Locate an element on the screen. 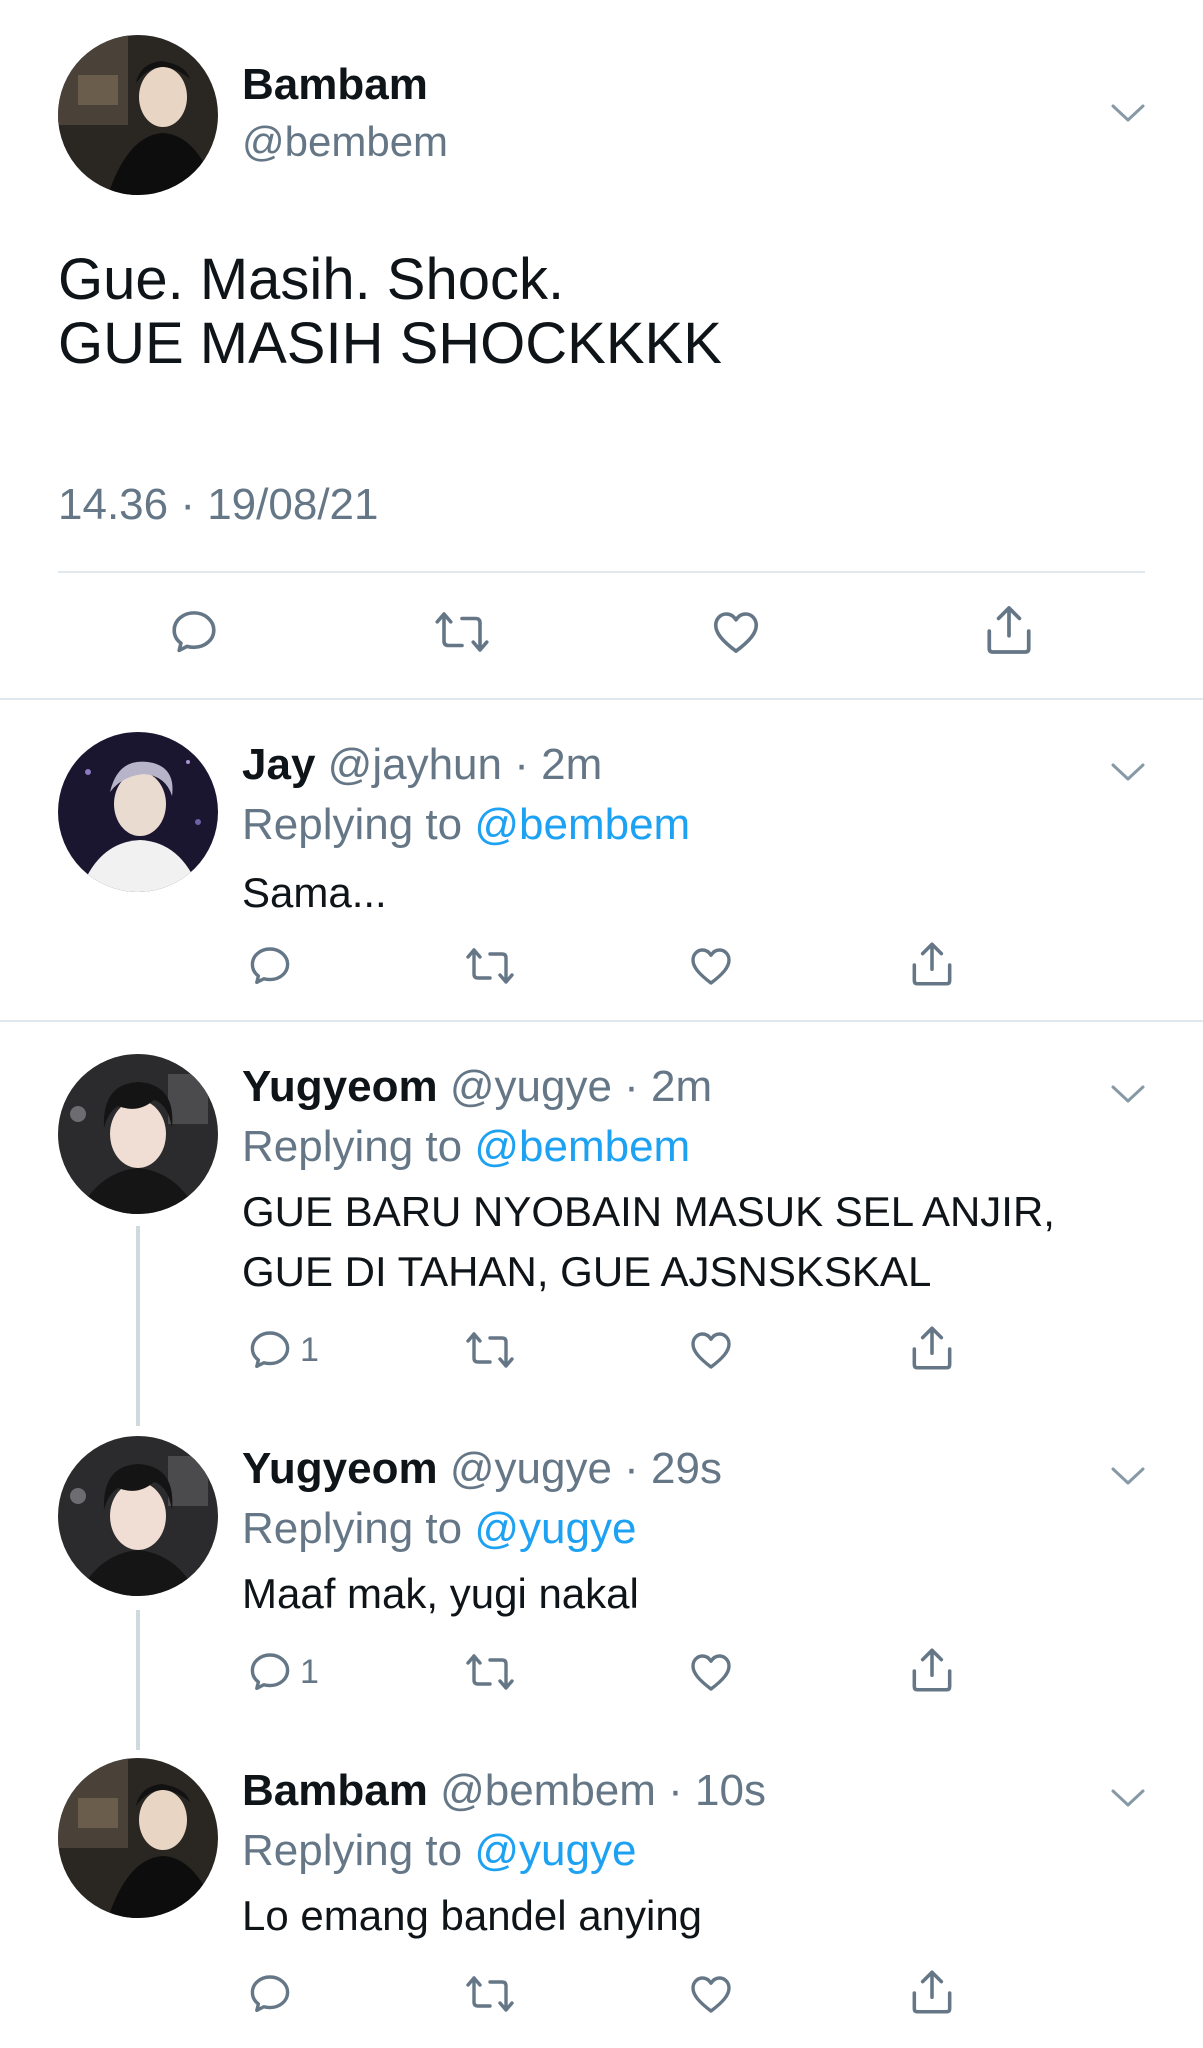 The width and height of the screenshot is (1203, 2048). reply-text-line: Maaf mak, yugi nakal is located at coordinates (440, 1593).